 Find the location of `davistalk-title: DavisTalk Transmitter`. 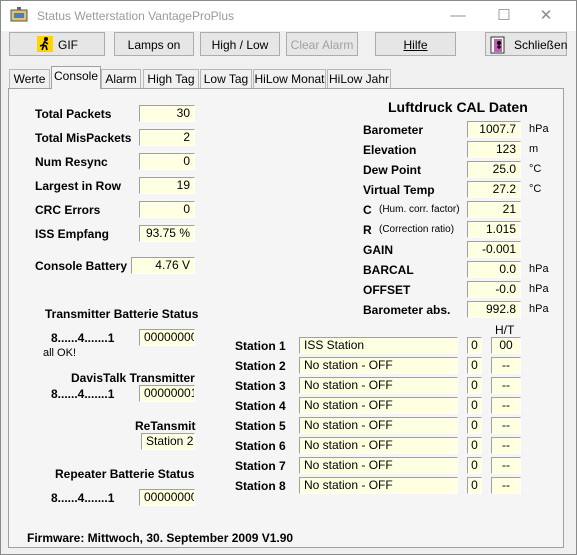

davistalk-title: DavisTalk Transmitter is located at coordinates (133, 378).